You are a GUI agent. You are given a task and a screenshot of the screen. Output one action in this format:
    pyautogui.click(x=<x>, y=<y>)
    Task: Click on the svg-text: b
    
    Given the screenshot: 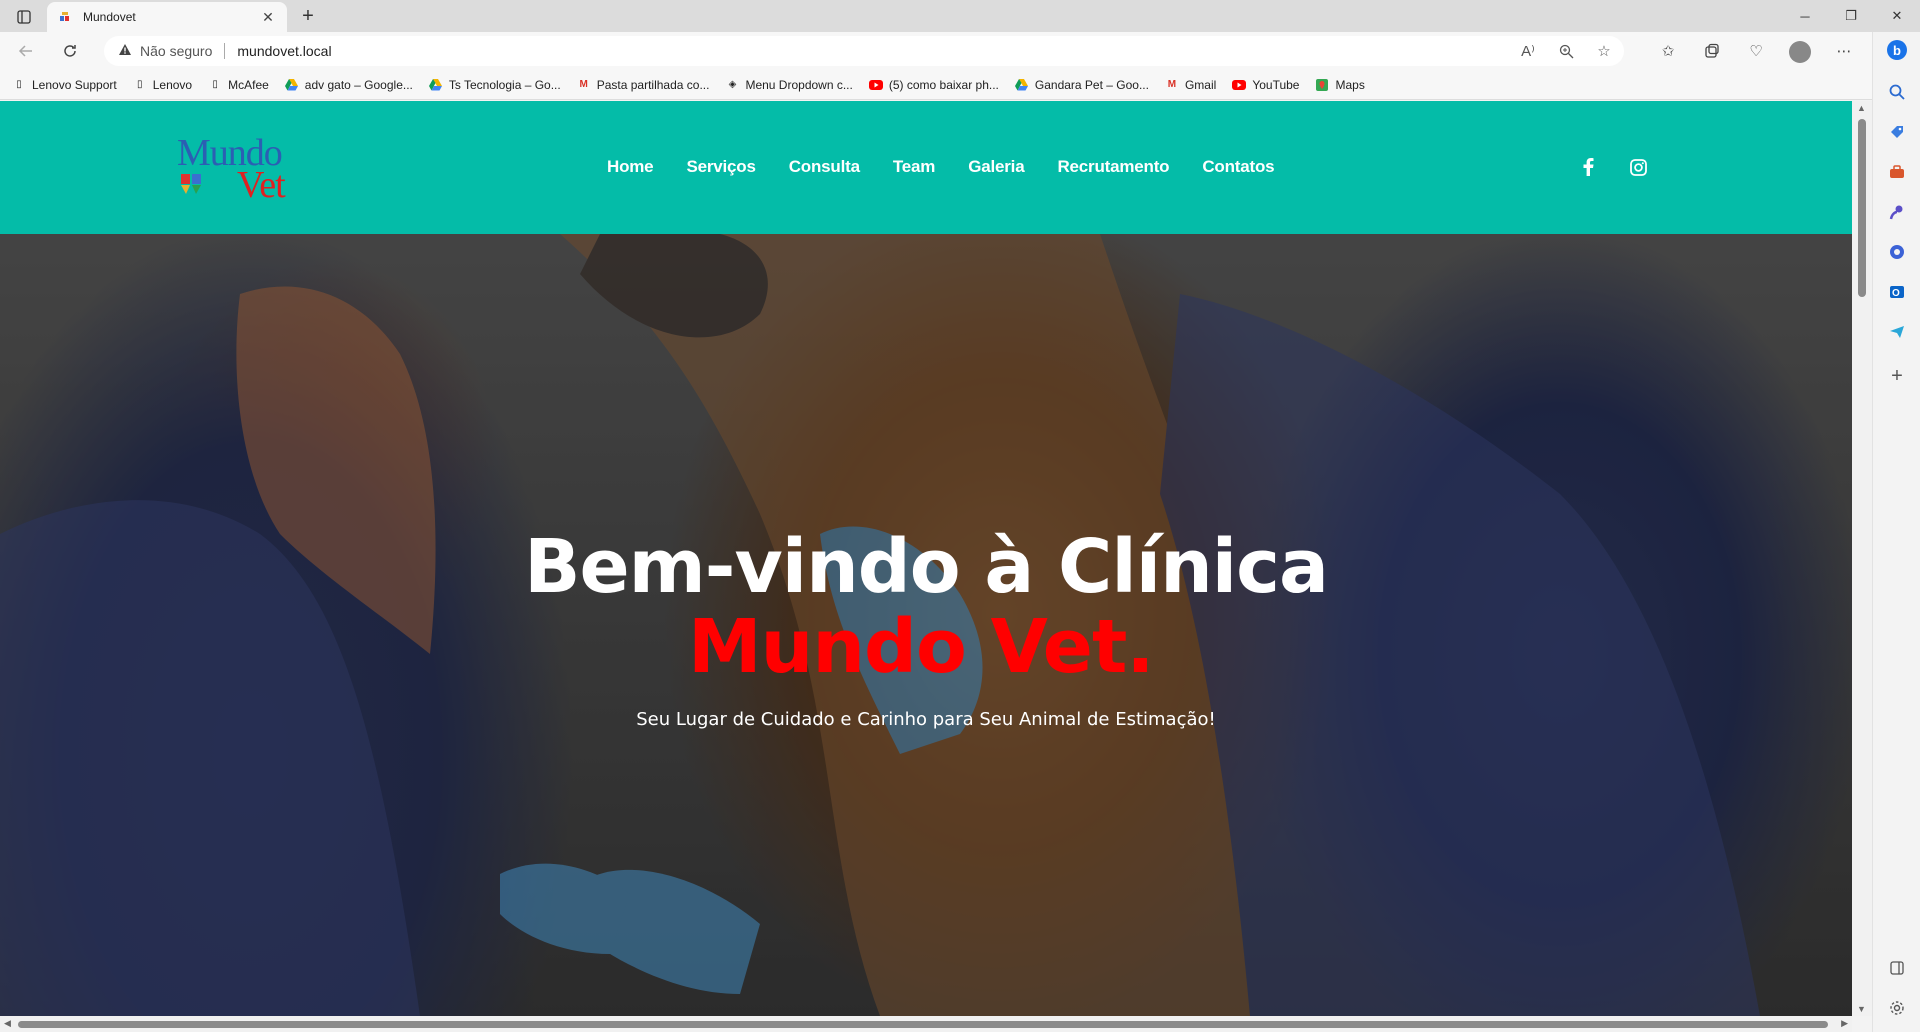 What is the action you would take?
    pyautogui.click(x=1897, y=50)
    